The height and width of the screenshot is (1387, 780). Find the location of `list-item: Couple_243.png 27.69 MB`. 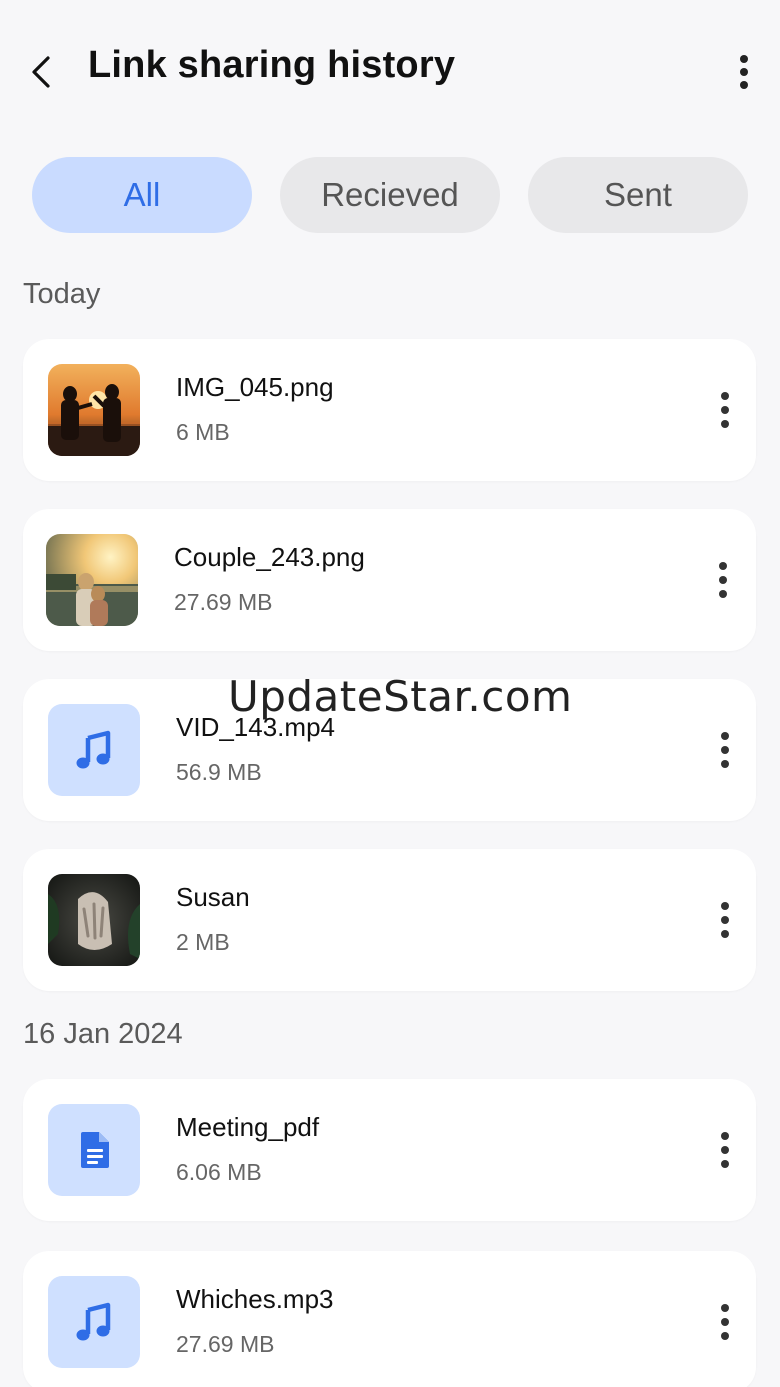

list-item: Couple_243.png 27.69 MB is located at coordinates (389, 580).